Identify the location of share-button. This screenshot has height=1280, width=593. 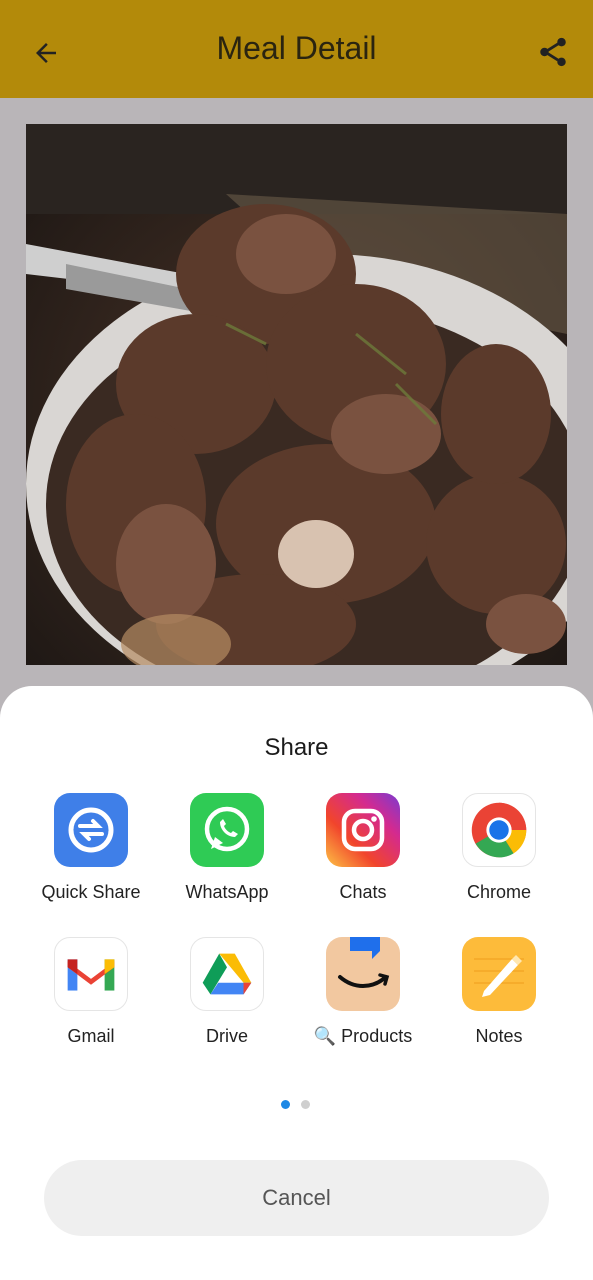
(553, 52).